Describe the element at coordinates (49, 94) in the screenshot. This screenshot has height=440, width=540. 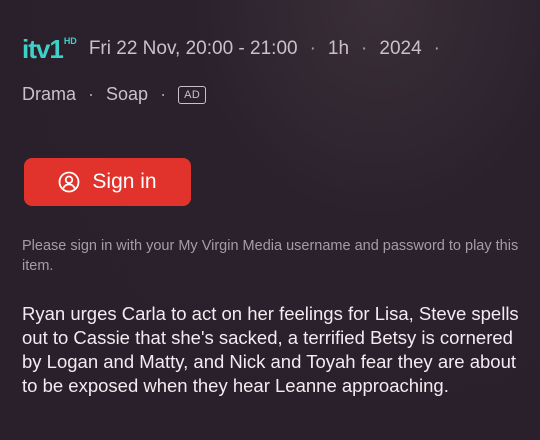
I see `genre-drama: Drama` at that location.